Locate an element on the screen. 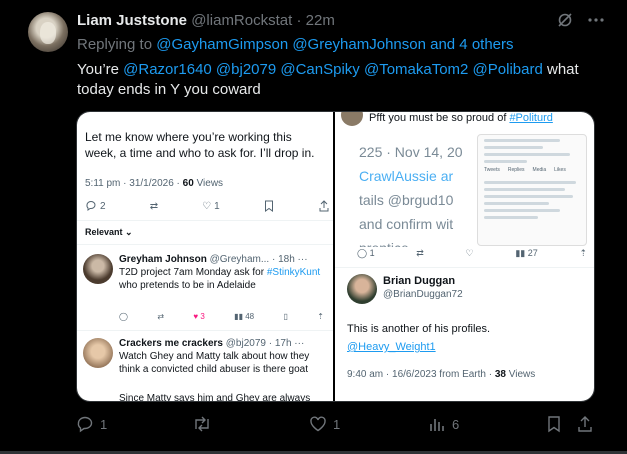  screenshot-views-label: Views is located at coordinates (210, 183).